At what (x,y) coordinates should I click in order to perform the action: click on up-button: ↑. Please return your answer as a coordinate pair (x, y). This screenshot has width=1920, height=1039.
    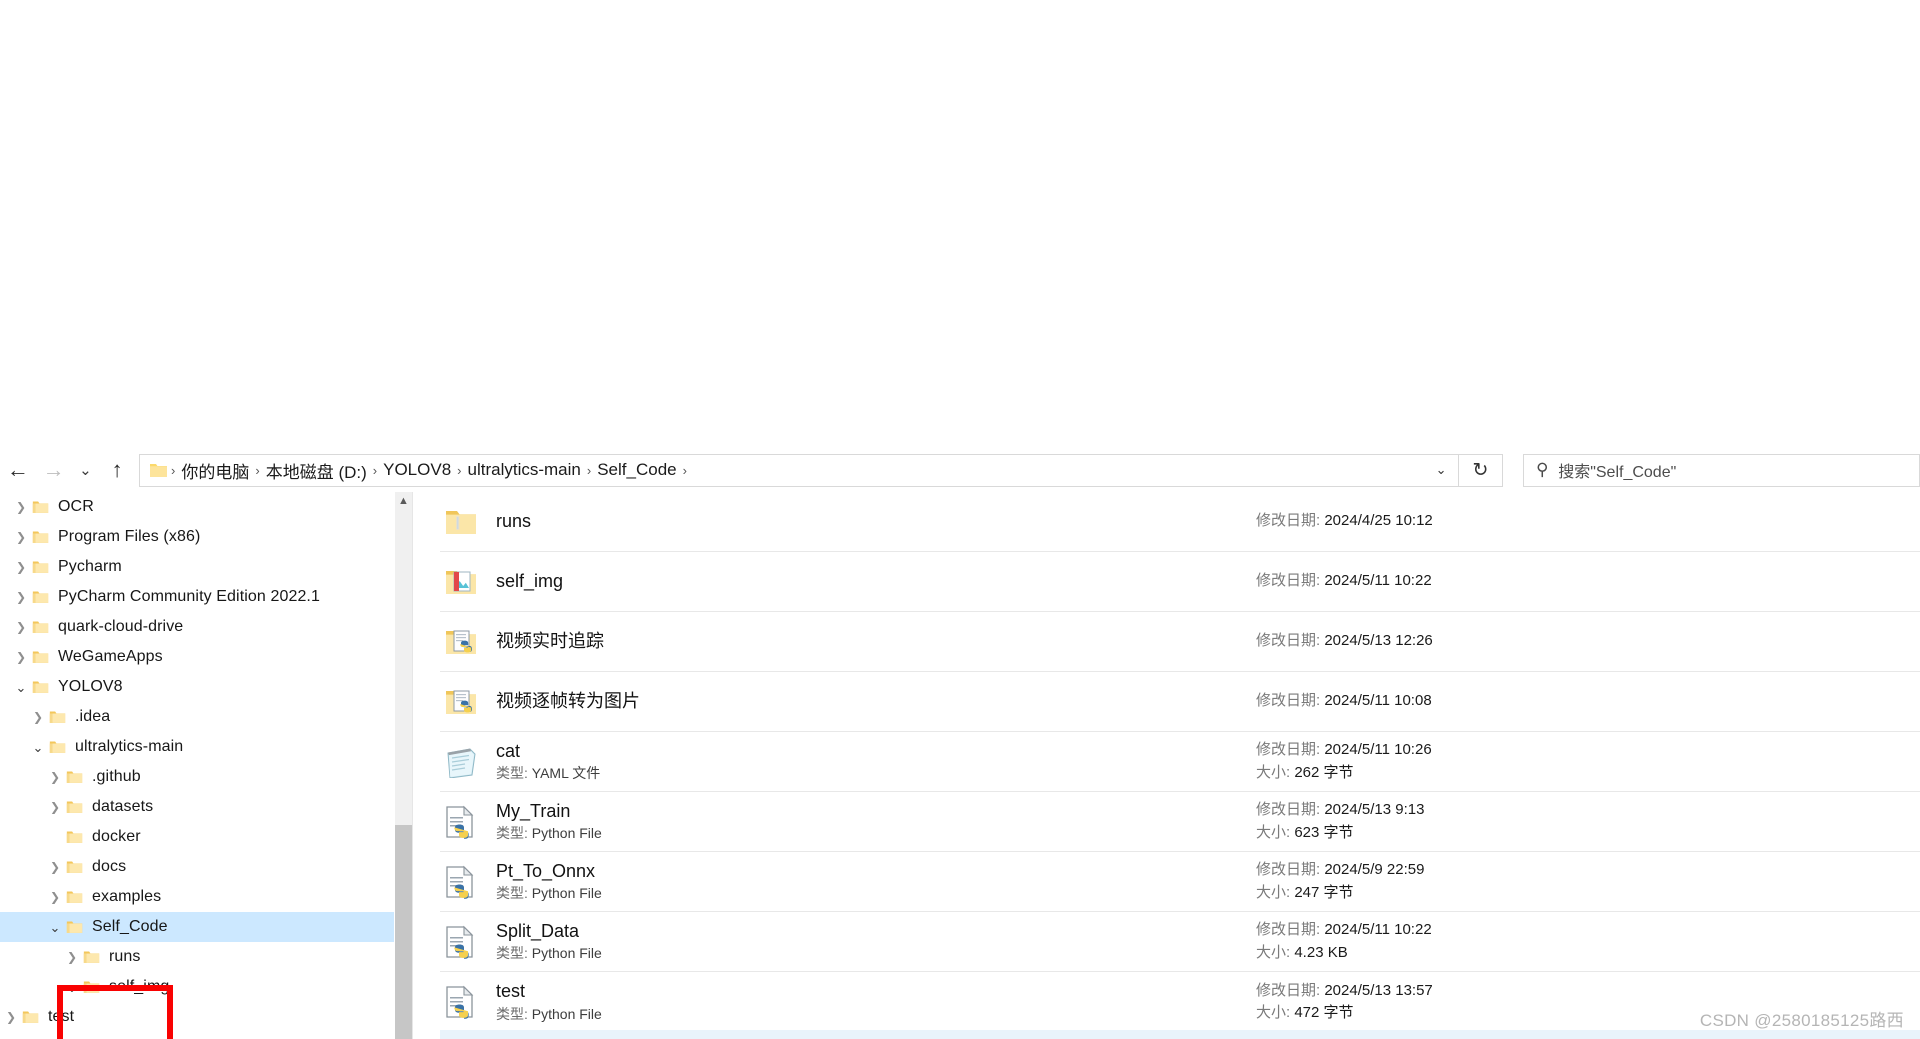
    Looking at the image, I should click on (117, 470).